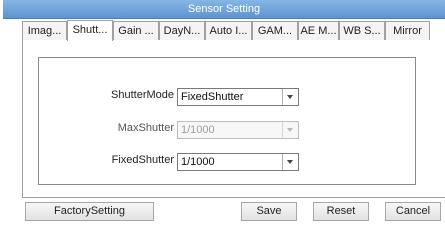 The height and width of the screenshot is (242, 445). Describe the element at coordinates (407, 30) in the screenshot. I see `tab-mirror: Mirror` at that location.